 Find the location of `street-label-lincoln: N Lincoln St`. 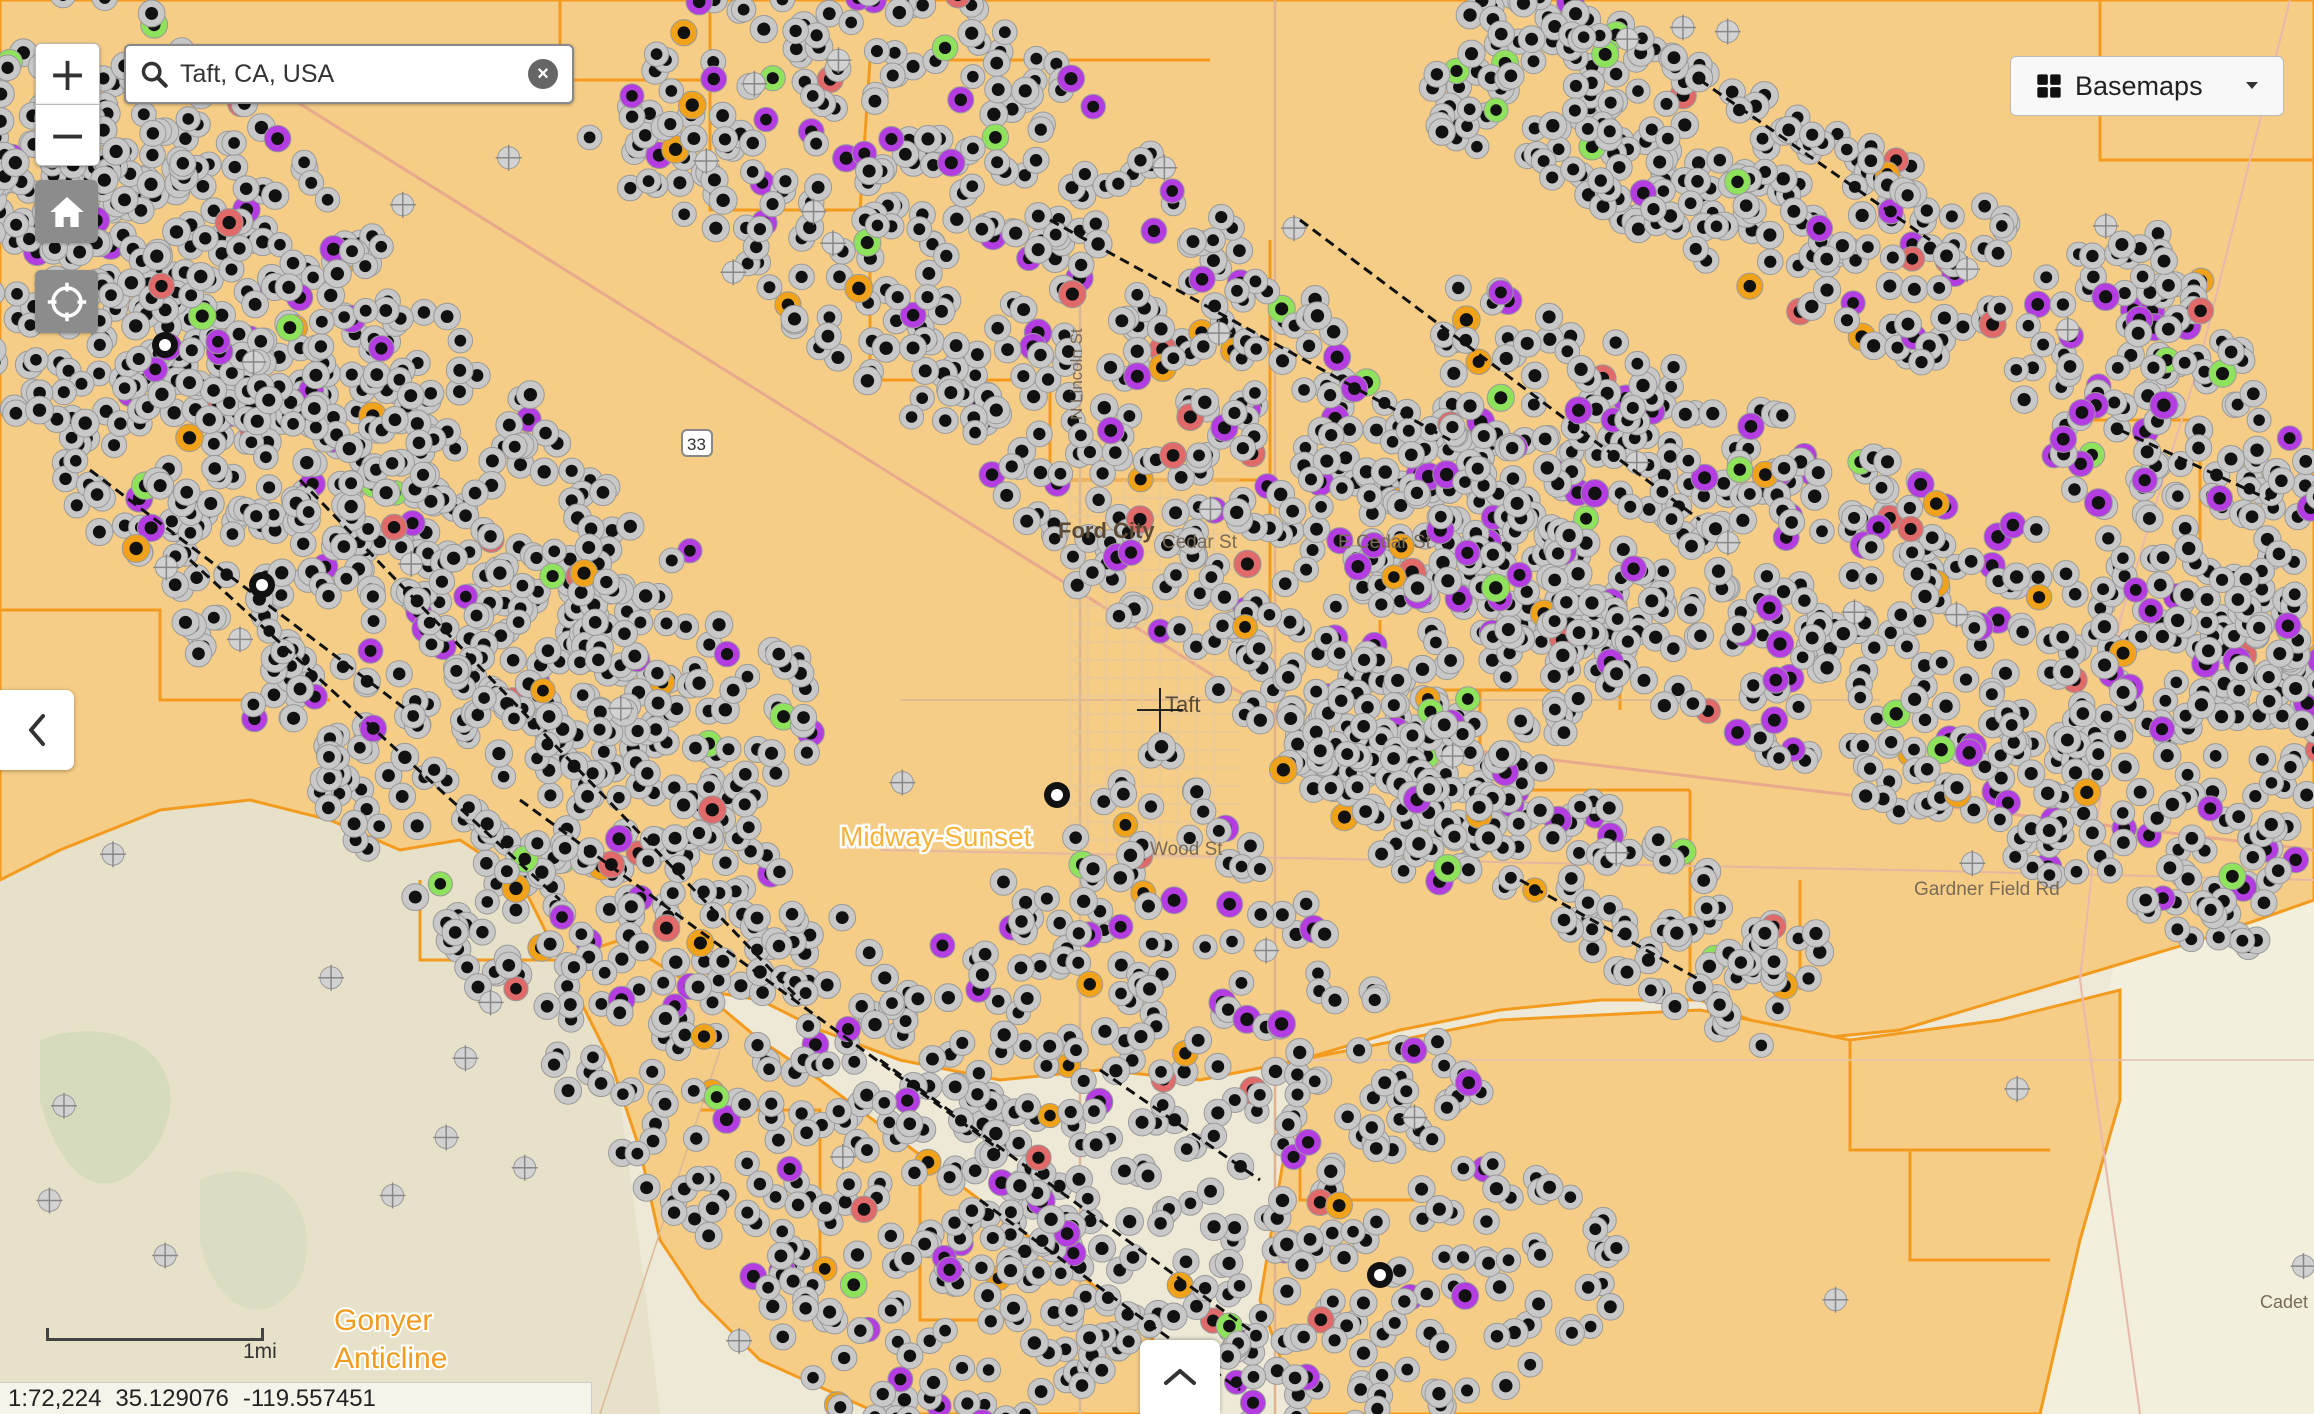

street-label-lincoln: N Lincoln St is located at coordinates (1076, 374).